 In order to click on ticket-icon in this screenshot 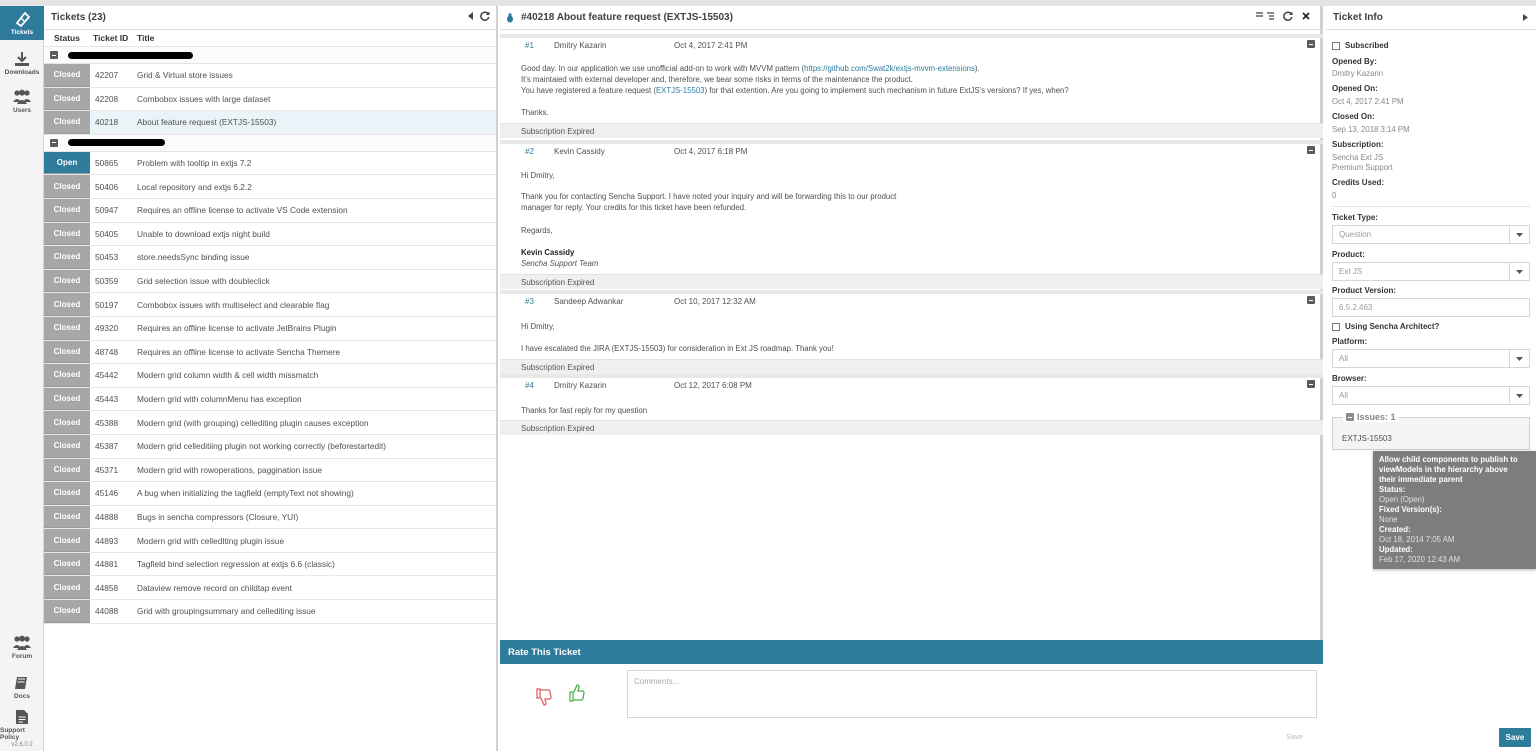, I will do `click(23, 19)`.